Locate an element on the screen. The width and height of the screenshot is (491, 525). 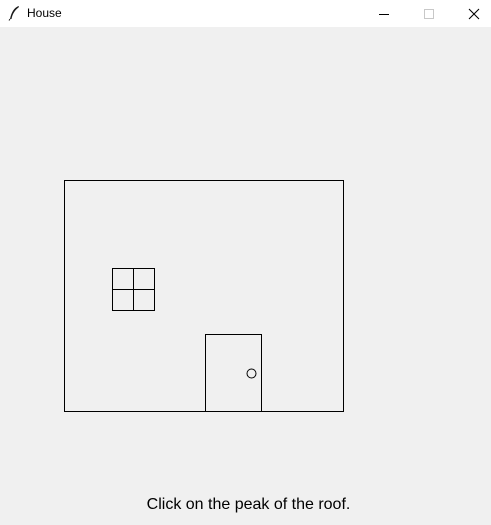
maximize-button is located at coordinates (429, 13).